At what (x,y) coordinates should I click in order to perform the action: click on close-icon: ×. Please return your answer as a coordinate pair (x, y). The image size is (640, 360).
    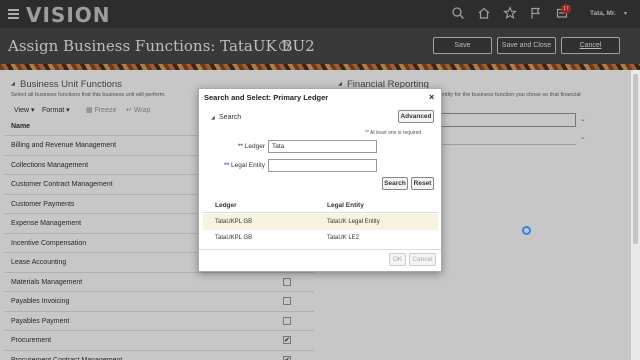
    Looking at the image, I should click on (431, 97).